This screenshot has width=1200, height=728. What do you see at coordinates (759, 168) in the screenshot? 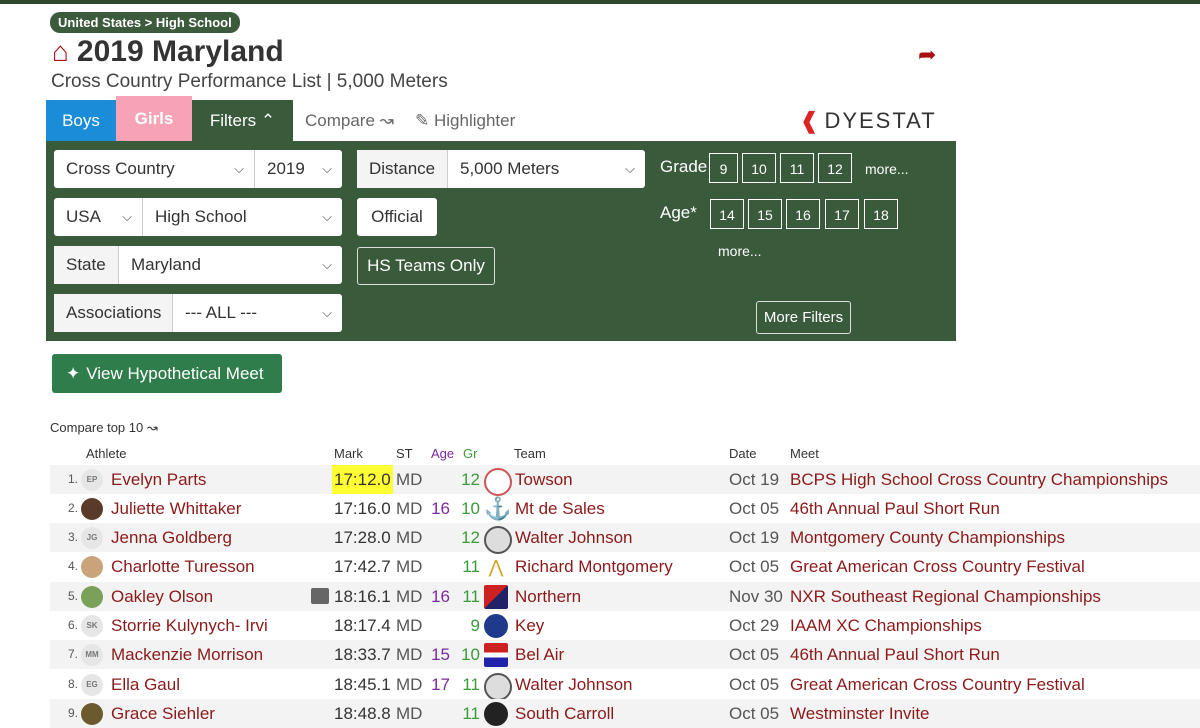
I see `grade-button-10: 10` at bounding box center [759, 168].